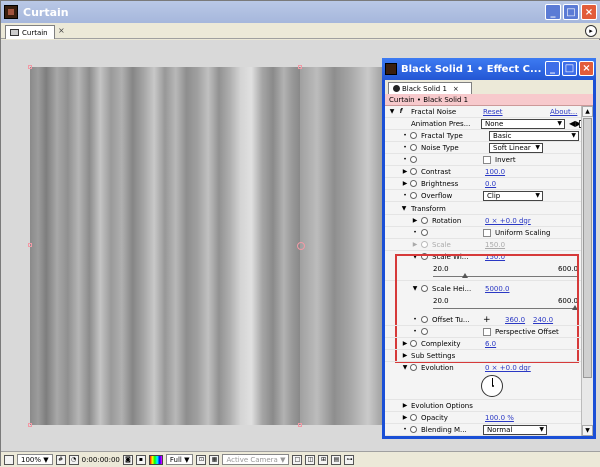 This screenshot has width=600, height=467. Describe the element at coordinates (342, 246) in the screenshot. I see `fractal-noise-layer-extension` at that location.